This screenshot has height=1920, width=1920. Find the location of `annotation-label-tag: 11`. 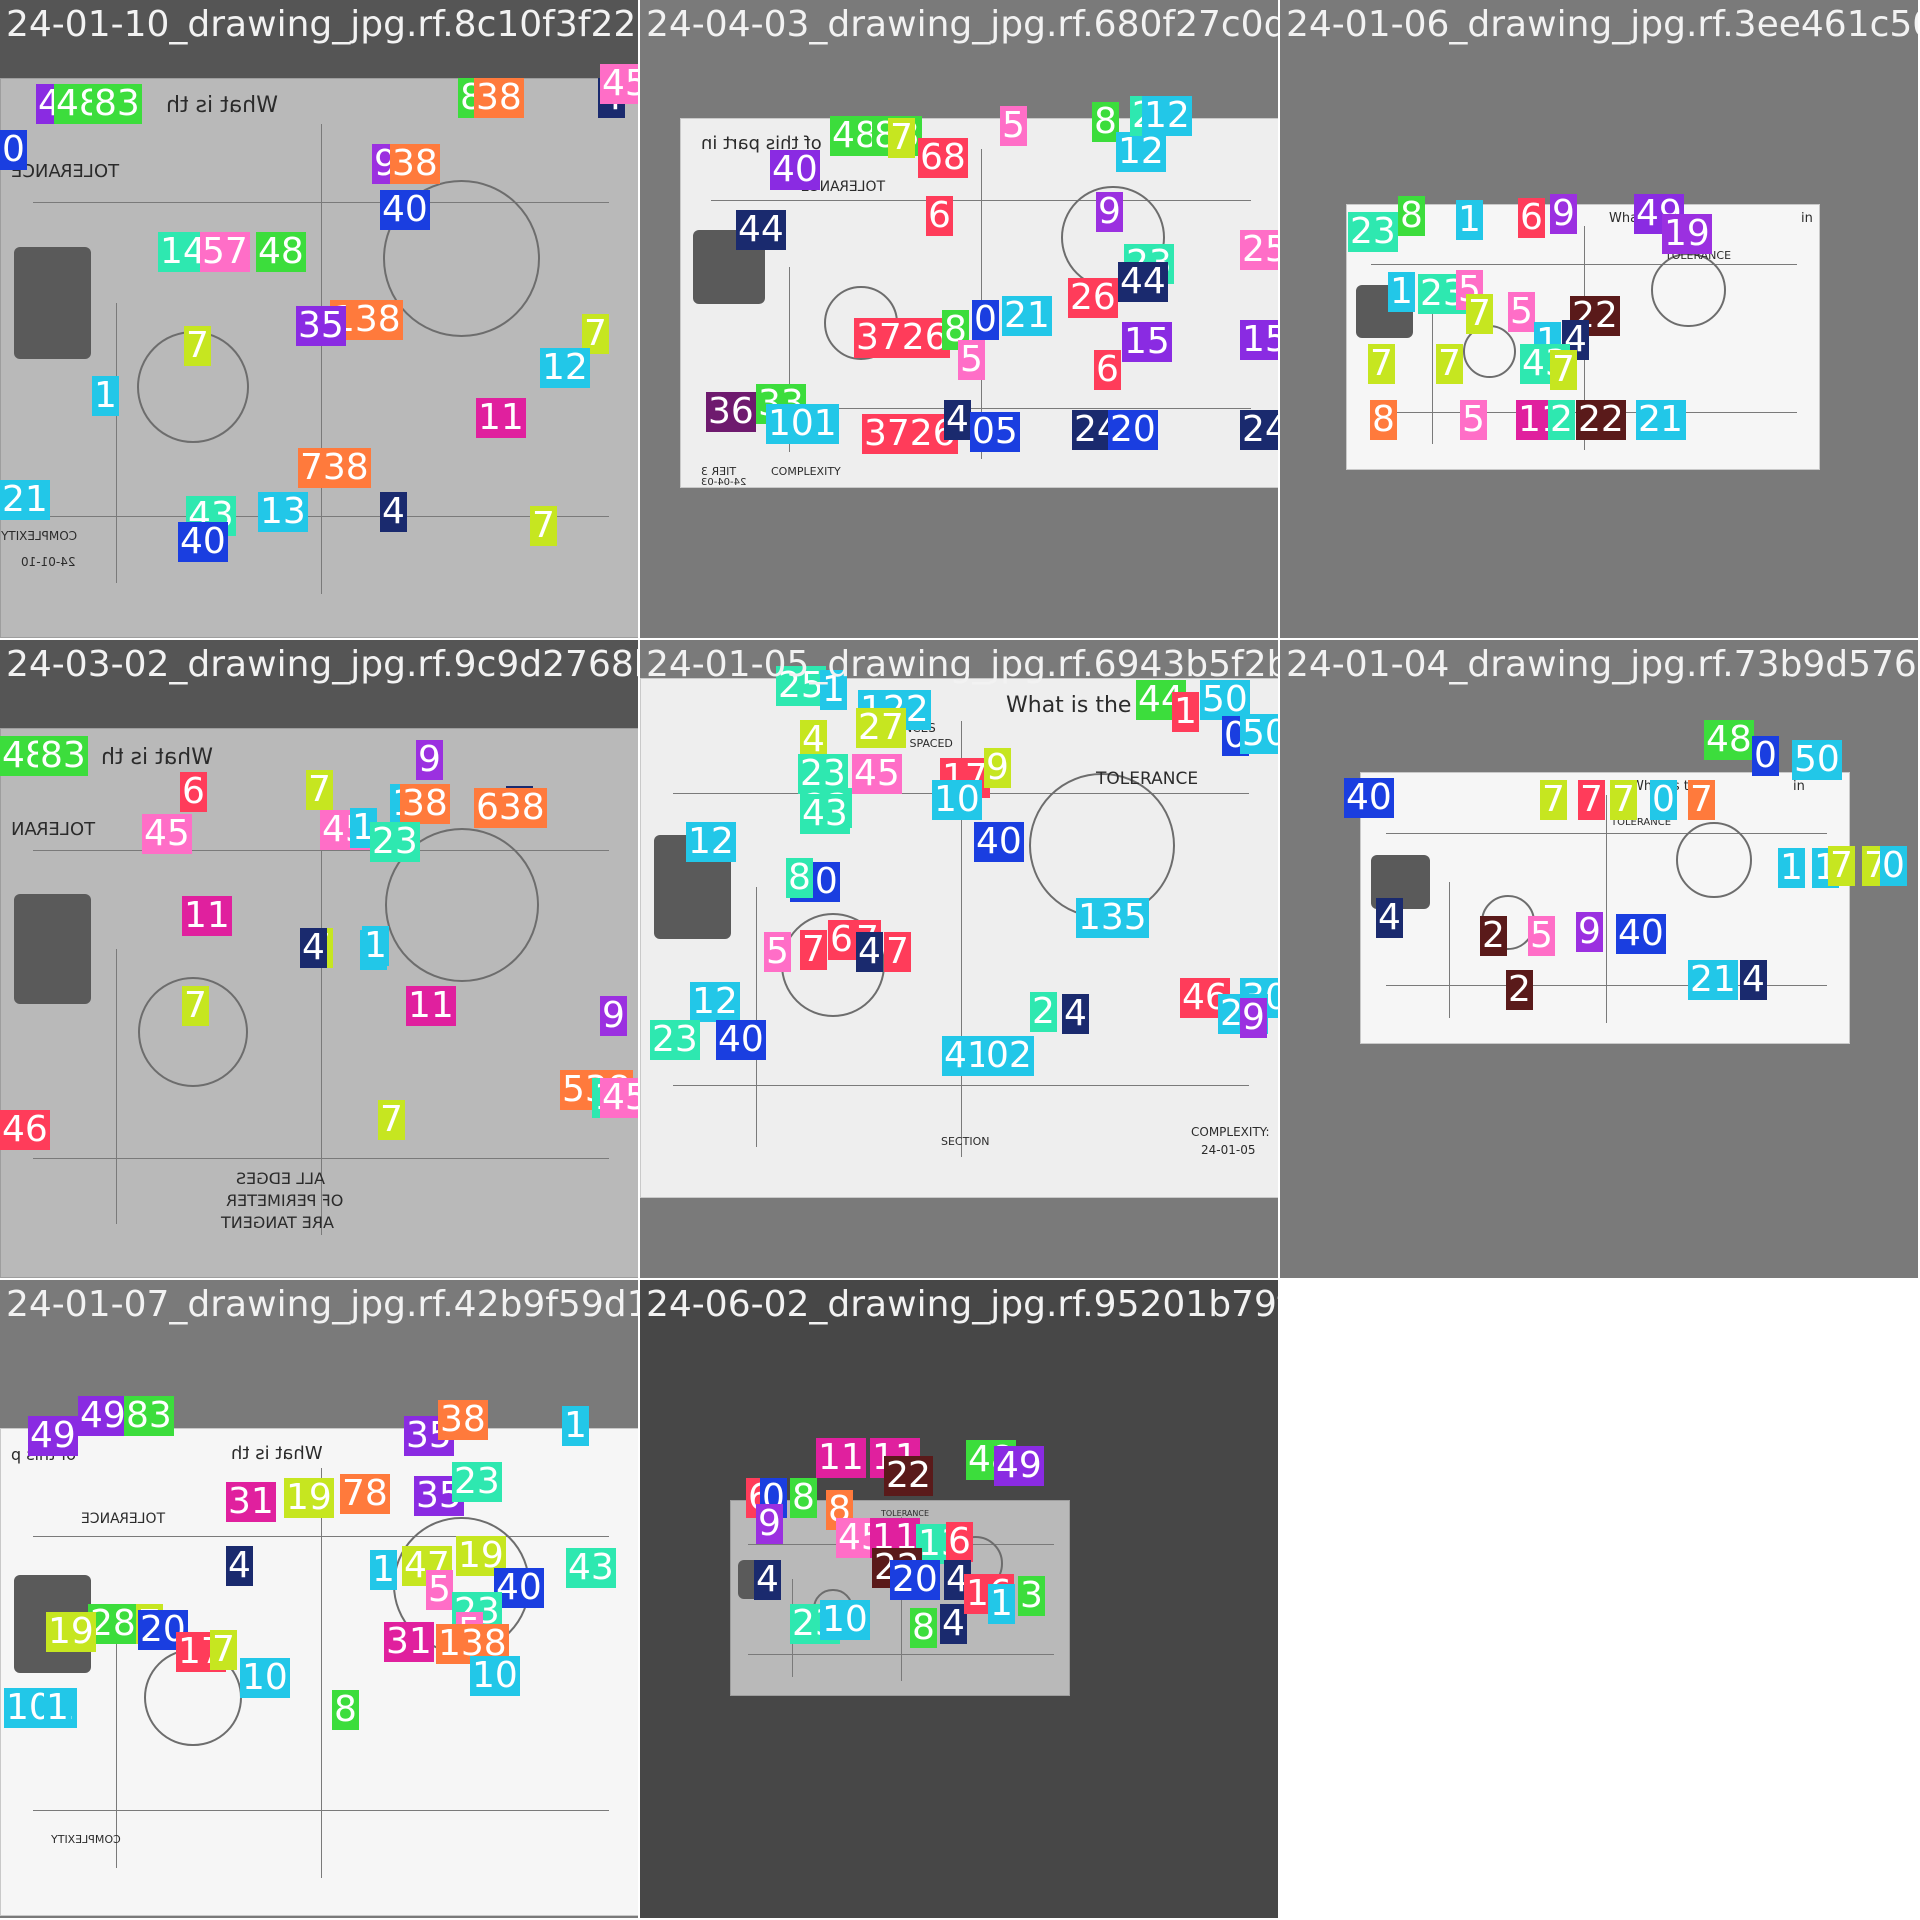

annotation-label-tag: 11 is located at coordinates (207, 915).